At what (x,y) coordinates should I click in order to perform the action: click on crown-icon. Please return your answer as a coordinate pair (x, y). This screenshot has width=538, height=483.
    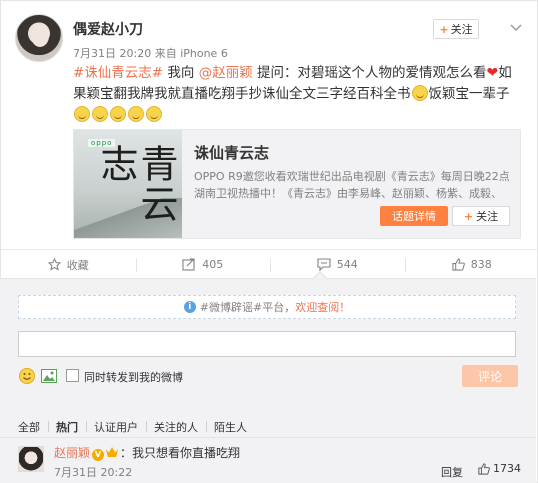
    Looking at the image, I should click on (112, 452).